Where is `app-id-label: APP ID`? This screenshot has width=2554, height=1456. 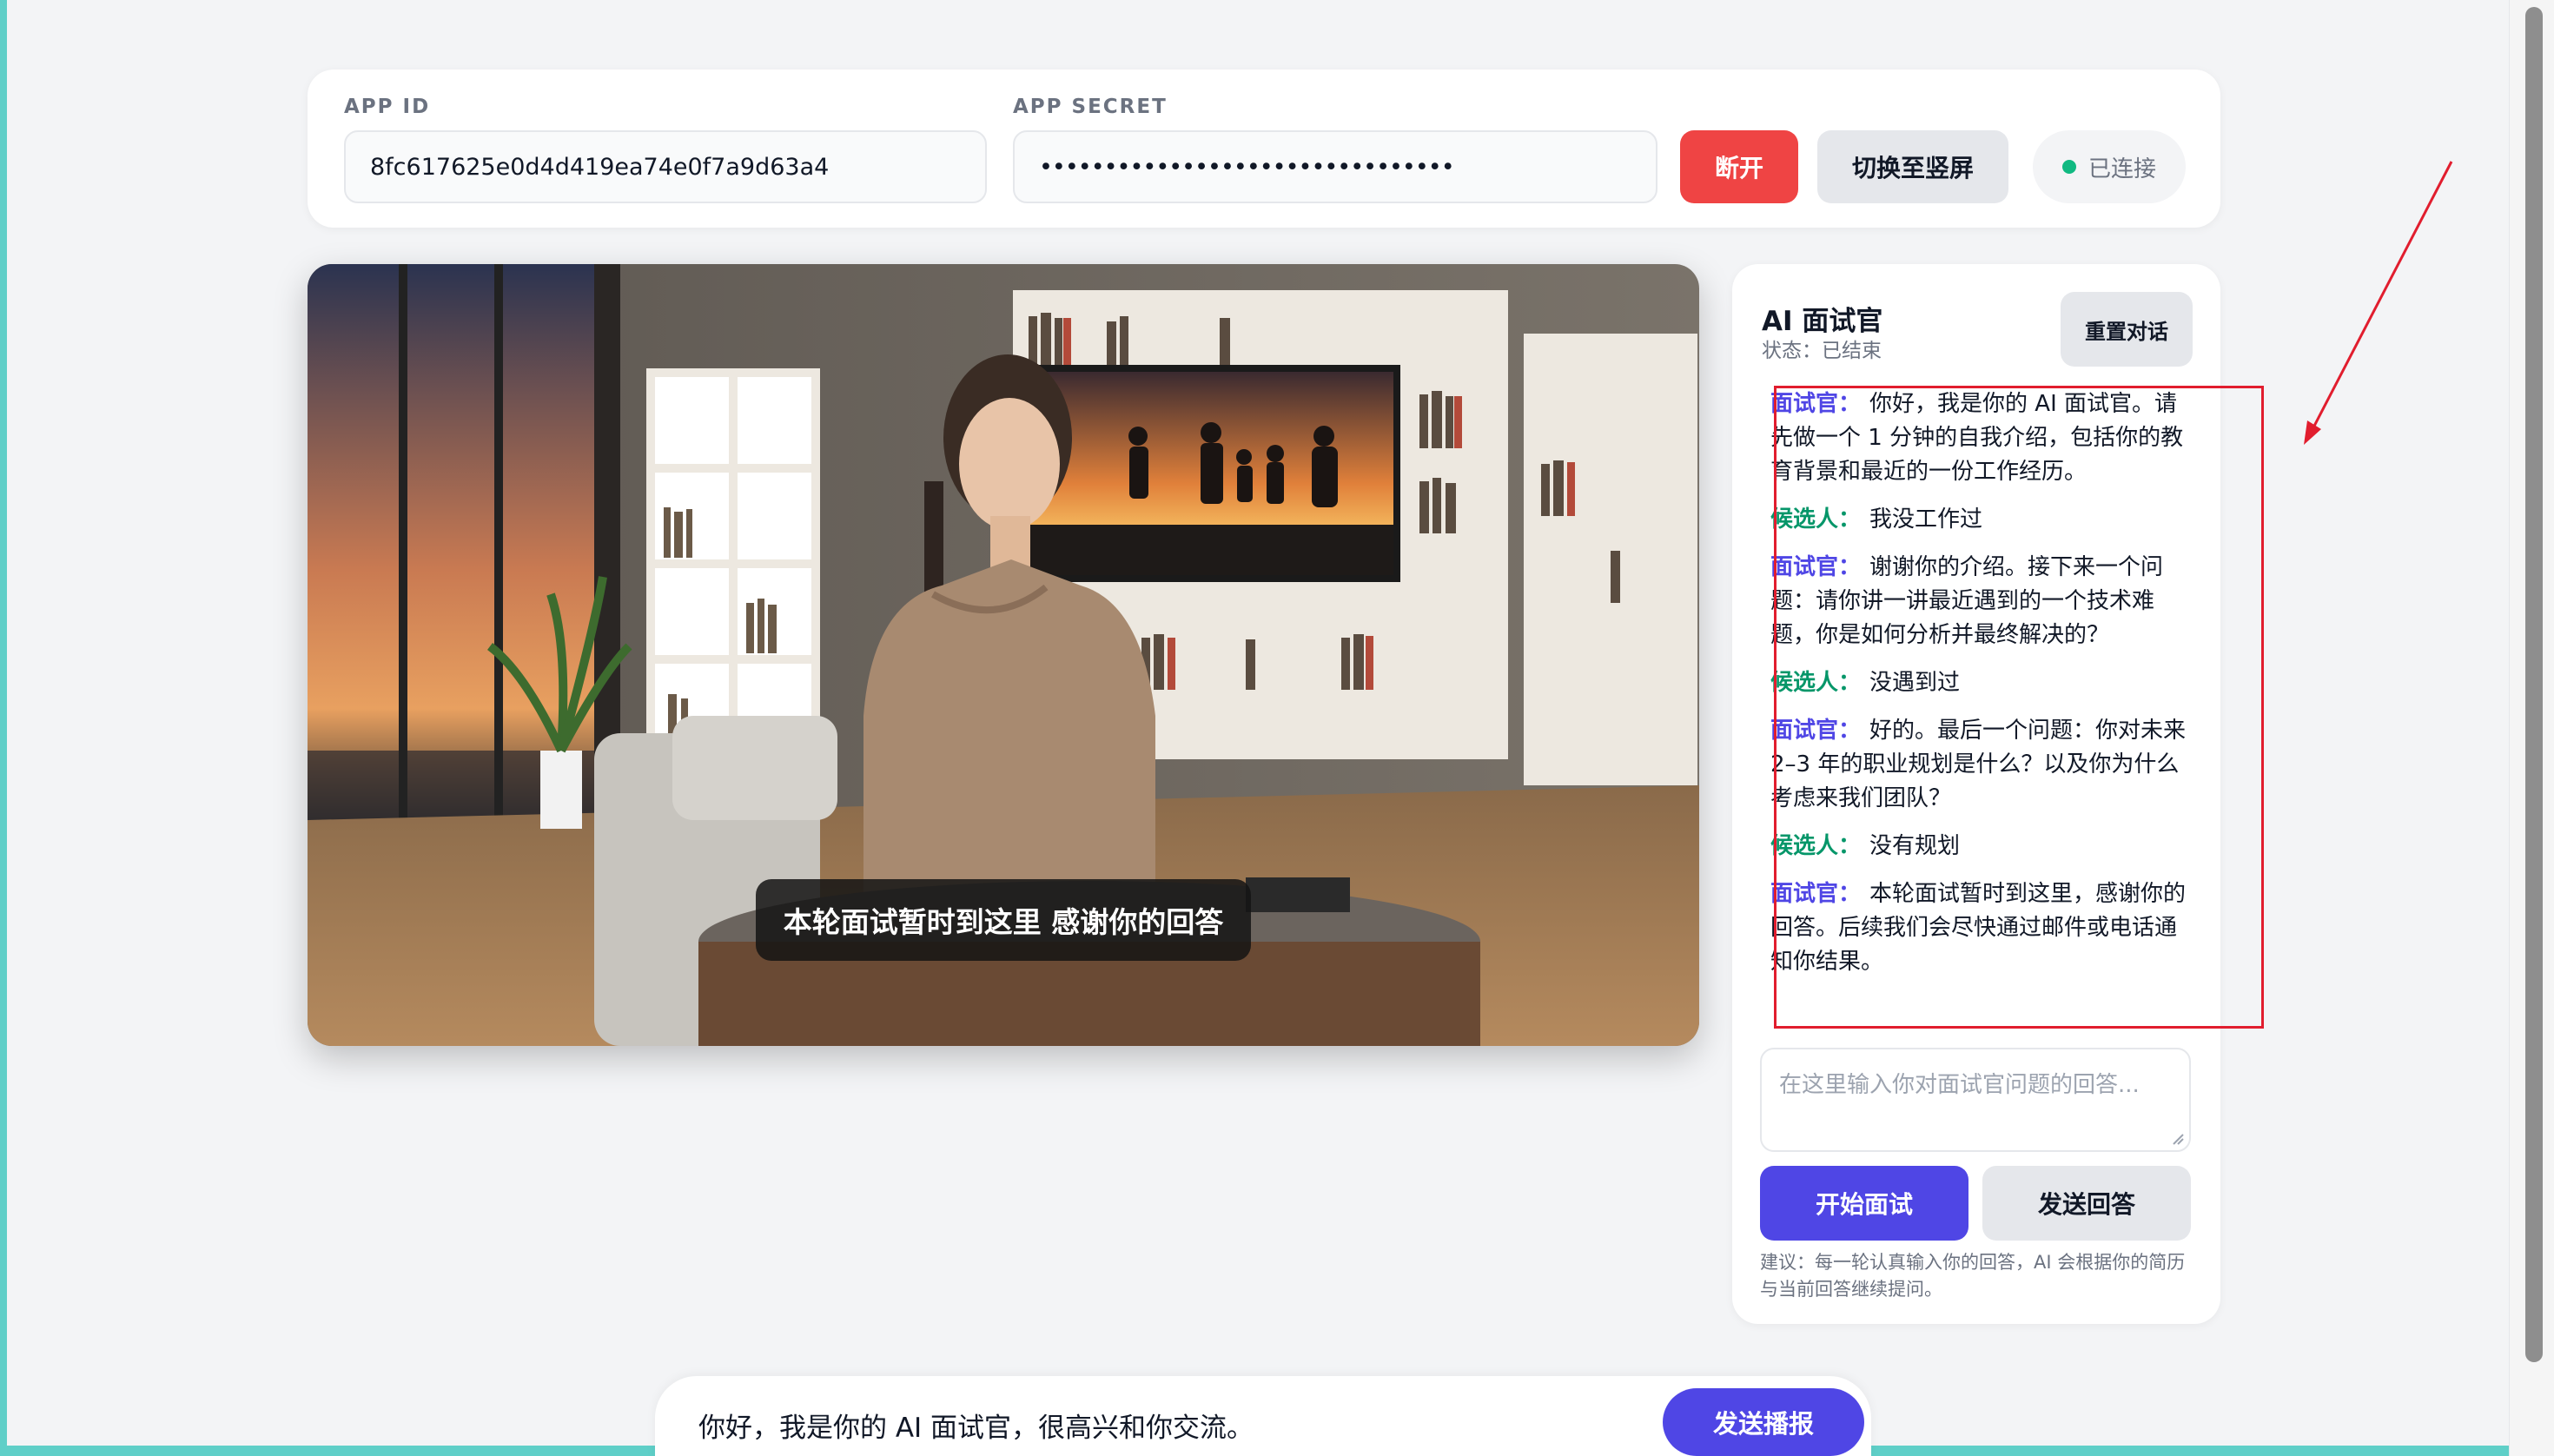
app-id-label: APP ID is located at coordinates (388, 107).